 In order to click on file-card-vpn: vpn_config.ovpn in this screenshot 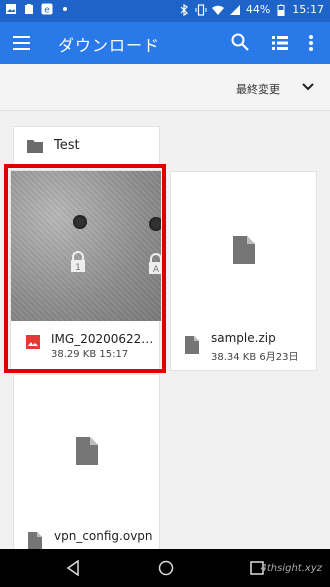, I will do `click(86, 463)`.